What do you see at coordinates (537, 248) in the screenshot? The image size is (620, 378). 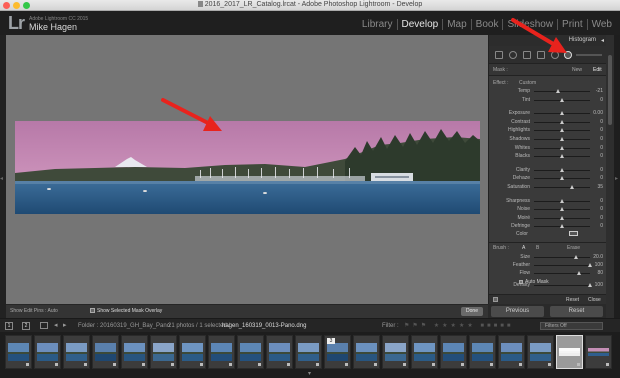 I see `brush-b-button: B` at bounding box center [537, 248].